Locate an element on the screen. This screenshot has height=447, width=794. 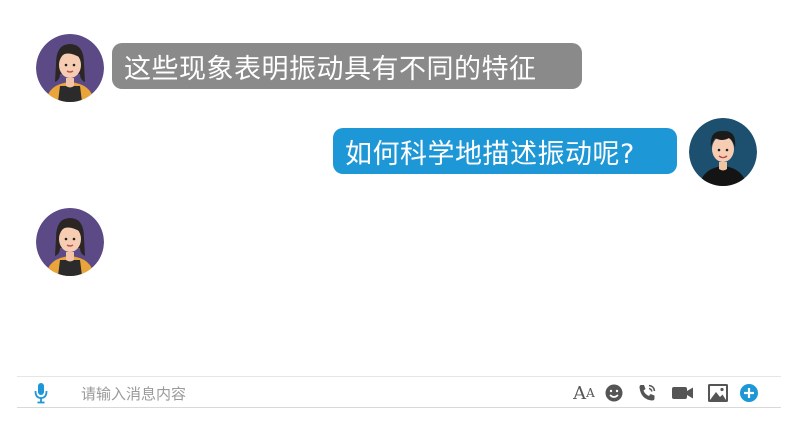
add-icon is located at coordinates (749, 393).